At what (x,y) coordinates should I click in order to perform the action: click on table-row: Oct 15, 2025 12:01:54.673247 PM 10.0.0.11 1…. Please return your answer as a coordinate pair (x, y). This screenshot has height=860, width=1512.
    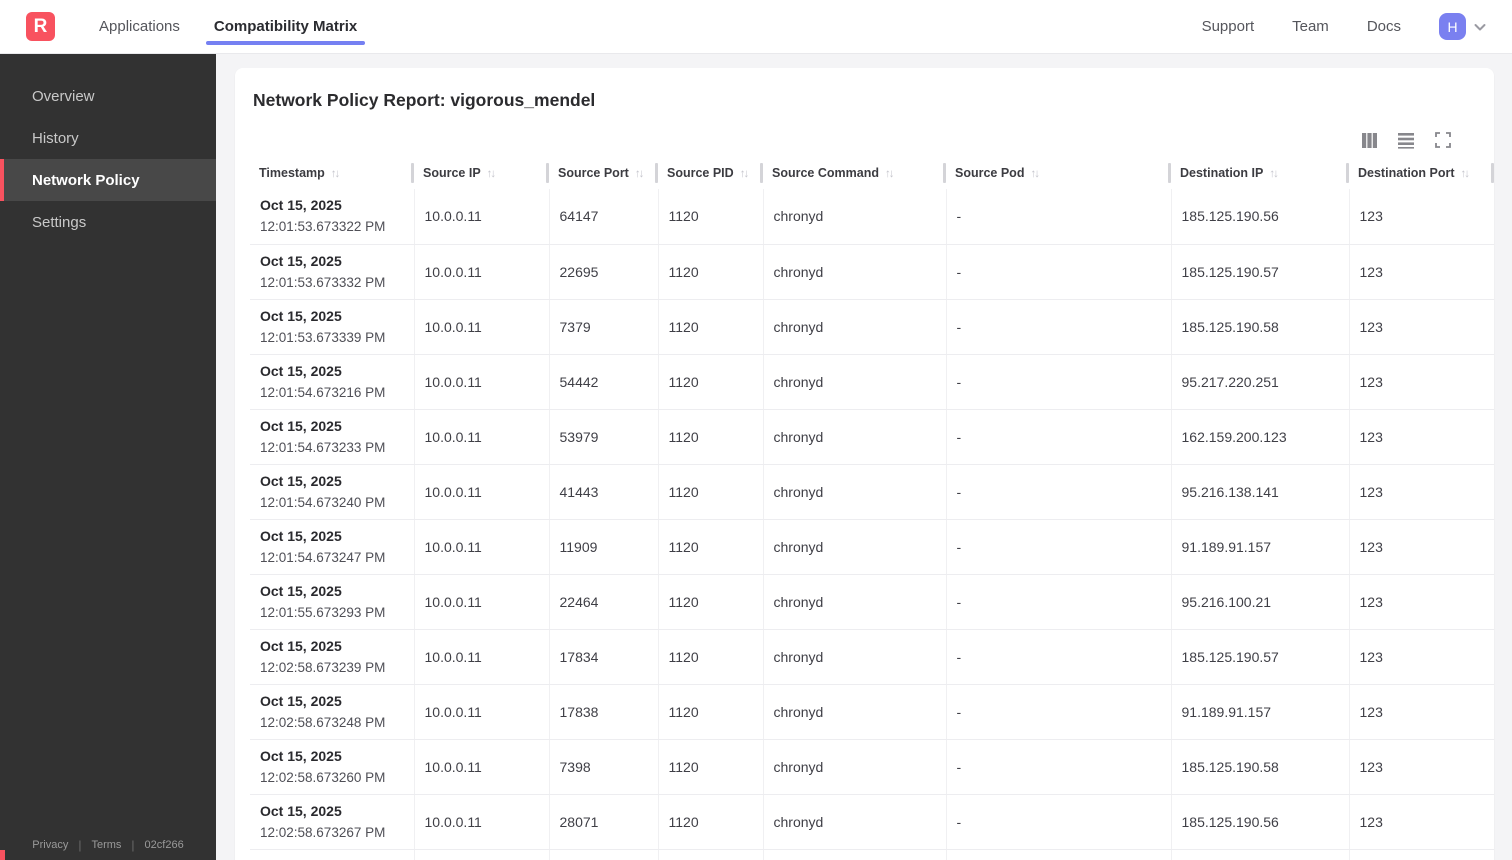
    Looking at the image, I should click on (872, 547).